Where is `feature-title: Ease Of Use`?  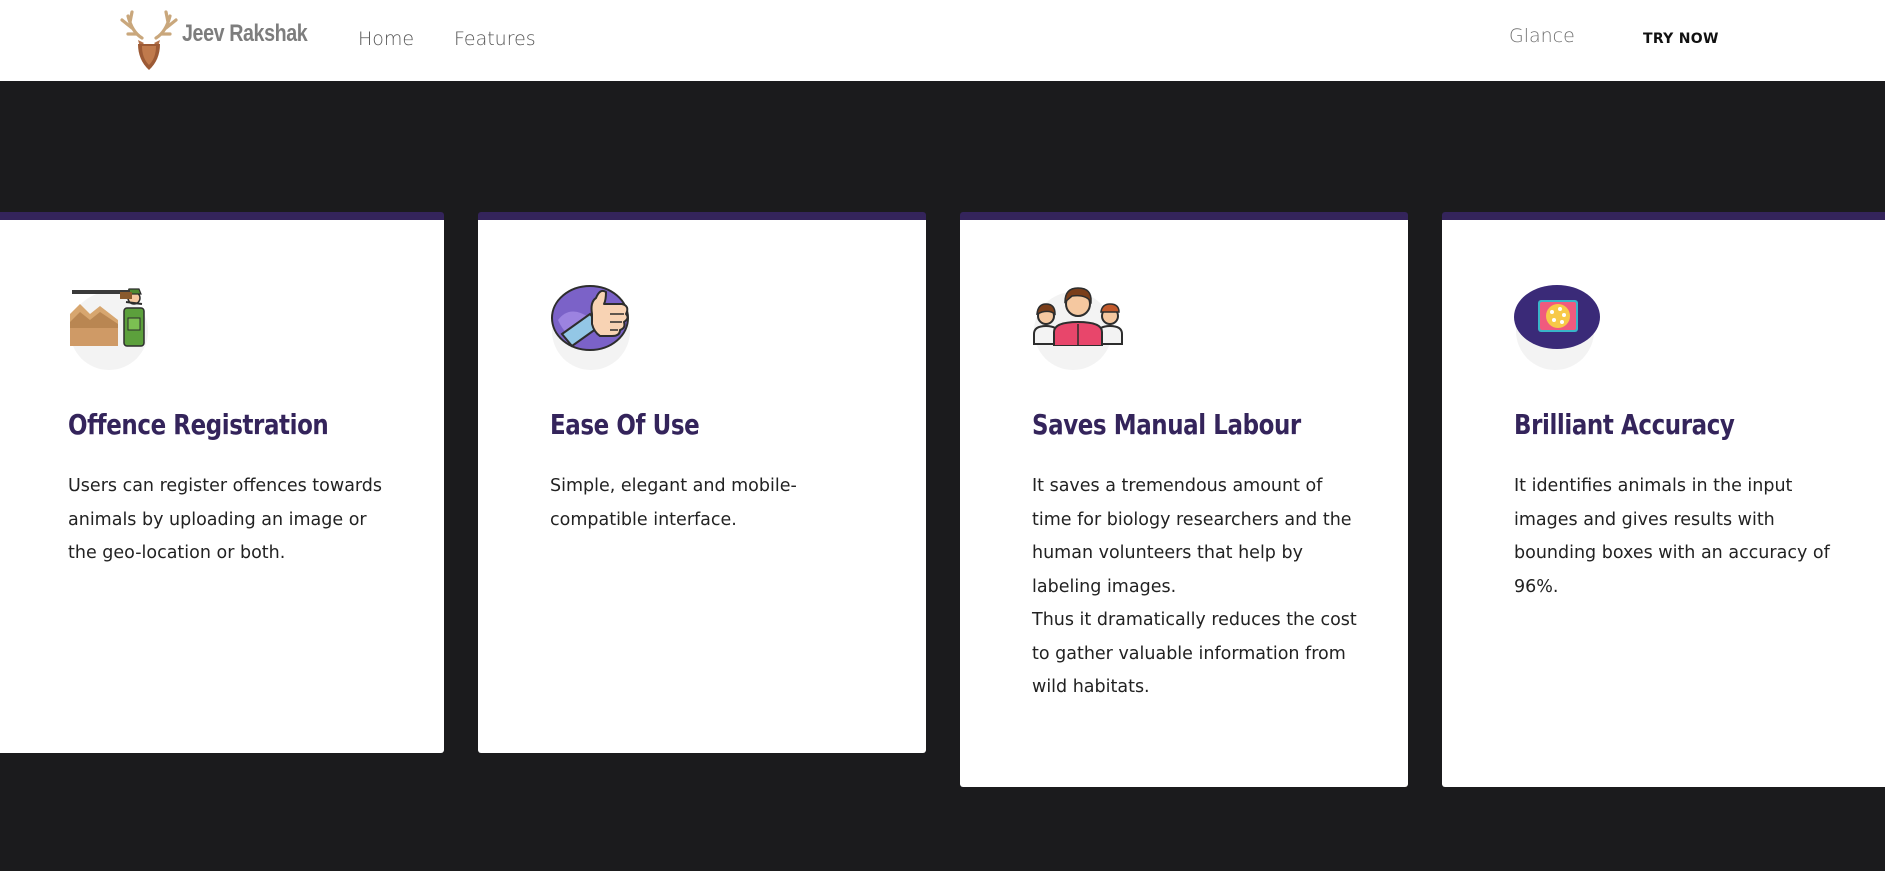 feature-title: Ease Of Use is located at coordinates (625, 424).